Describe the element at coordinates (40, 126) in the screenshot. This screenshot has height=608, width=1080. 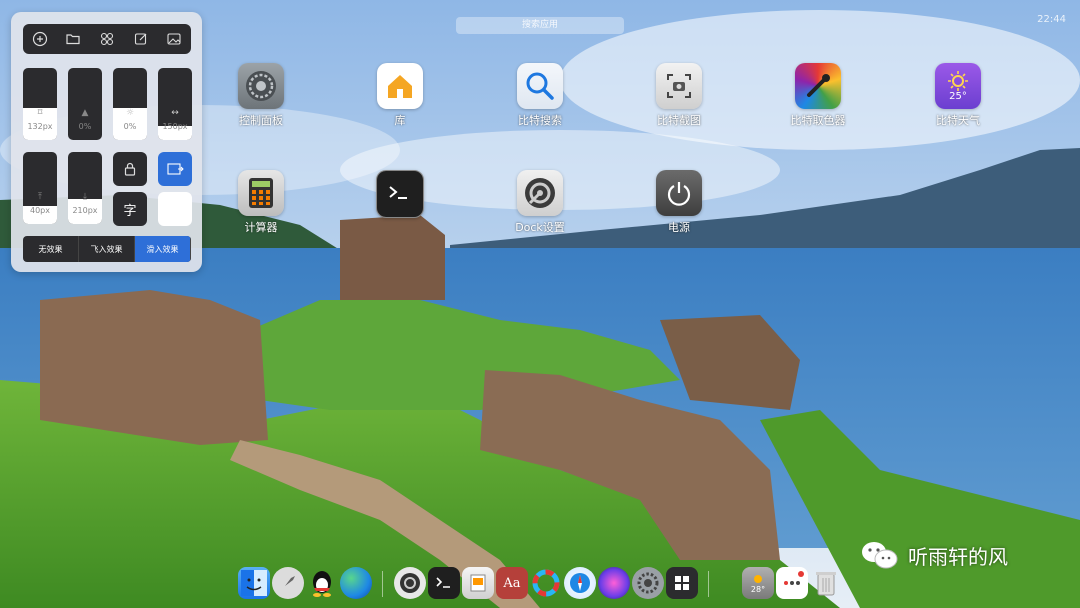
I see `slider-value: 132px` at that location.